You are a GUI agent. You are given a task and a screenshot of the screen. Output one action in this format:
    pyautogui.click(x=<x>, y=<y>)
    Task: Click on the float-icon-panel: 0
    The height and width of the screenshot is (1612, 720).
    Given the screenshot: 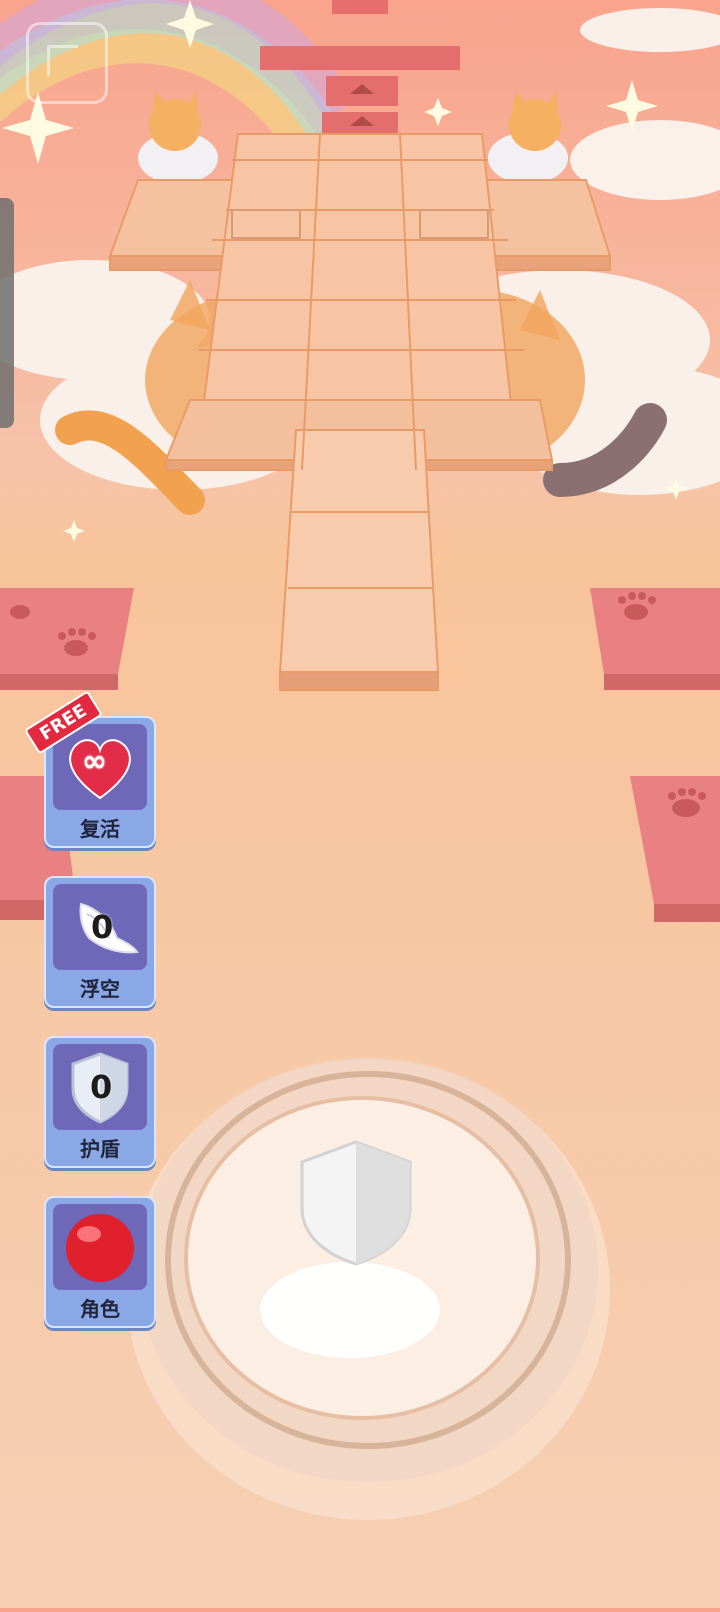 What is the action you would take?
    pyautogui.click(x=100, y=927)
    